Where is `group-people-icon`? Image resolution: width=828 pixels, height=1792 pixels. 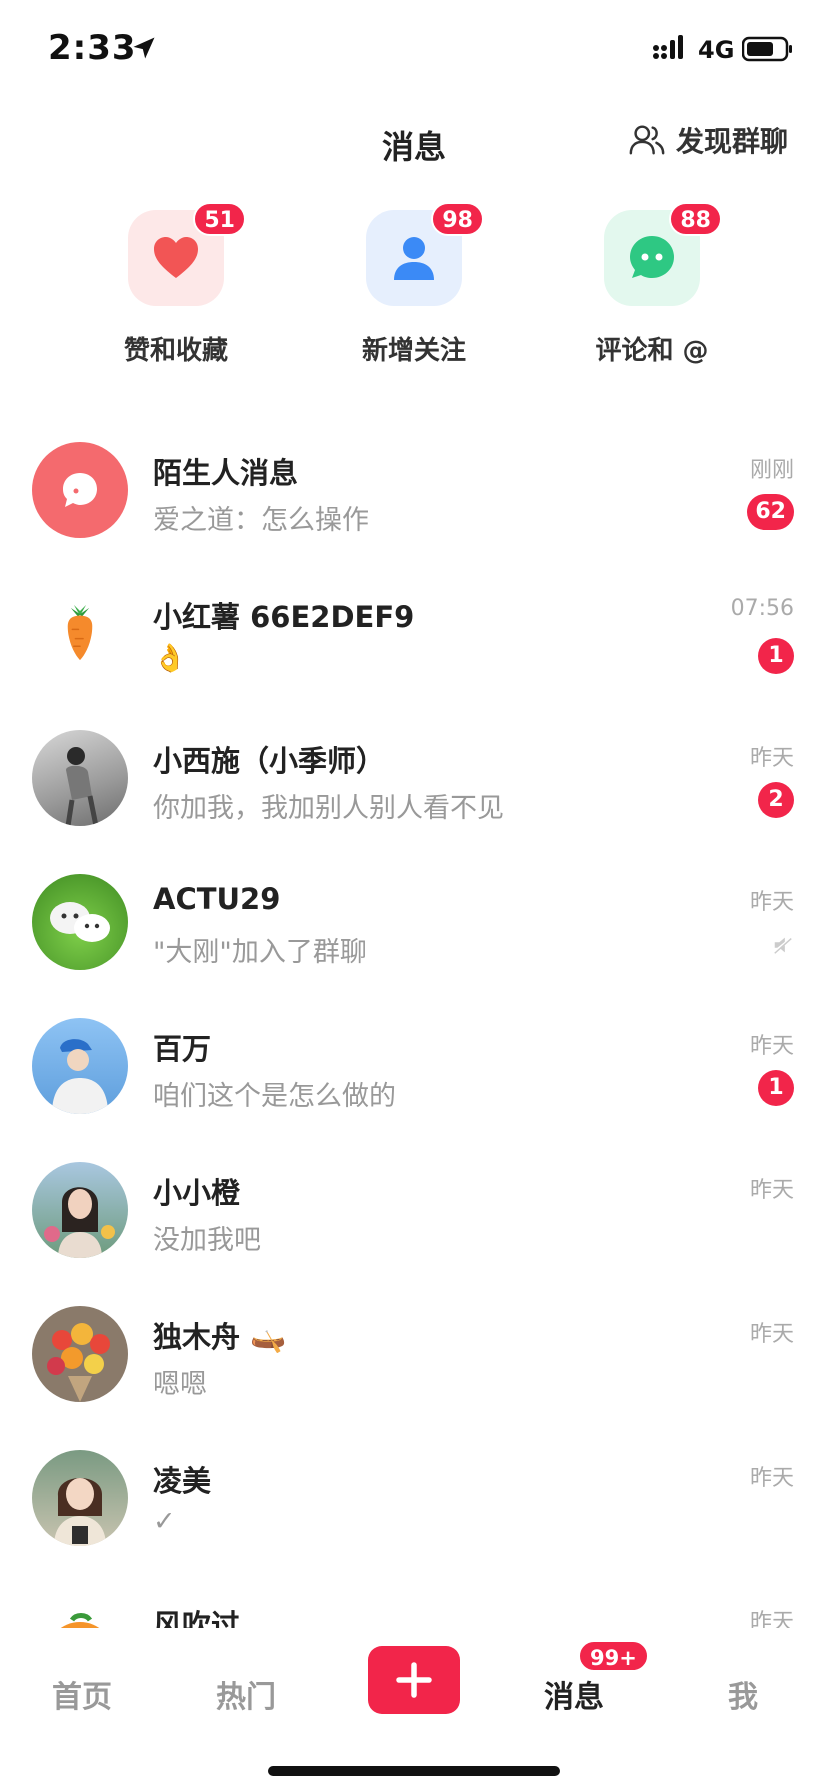
group-people-icon is located at coordinates (647, 140).